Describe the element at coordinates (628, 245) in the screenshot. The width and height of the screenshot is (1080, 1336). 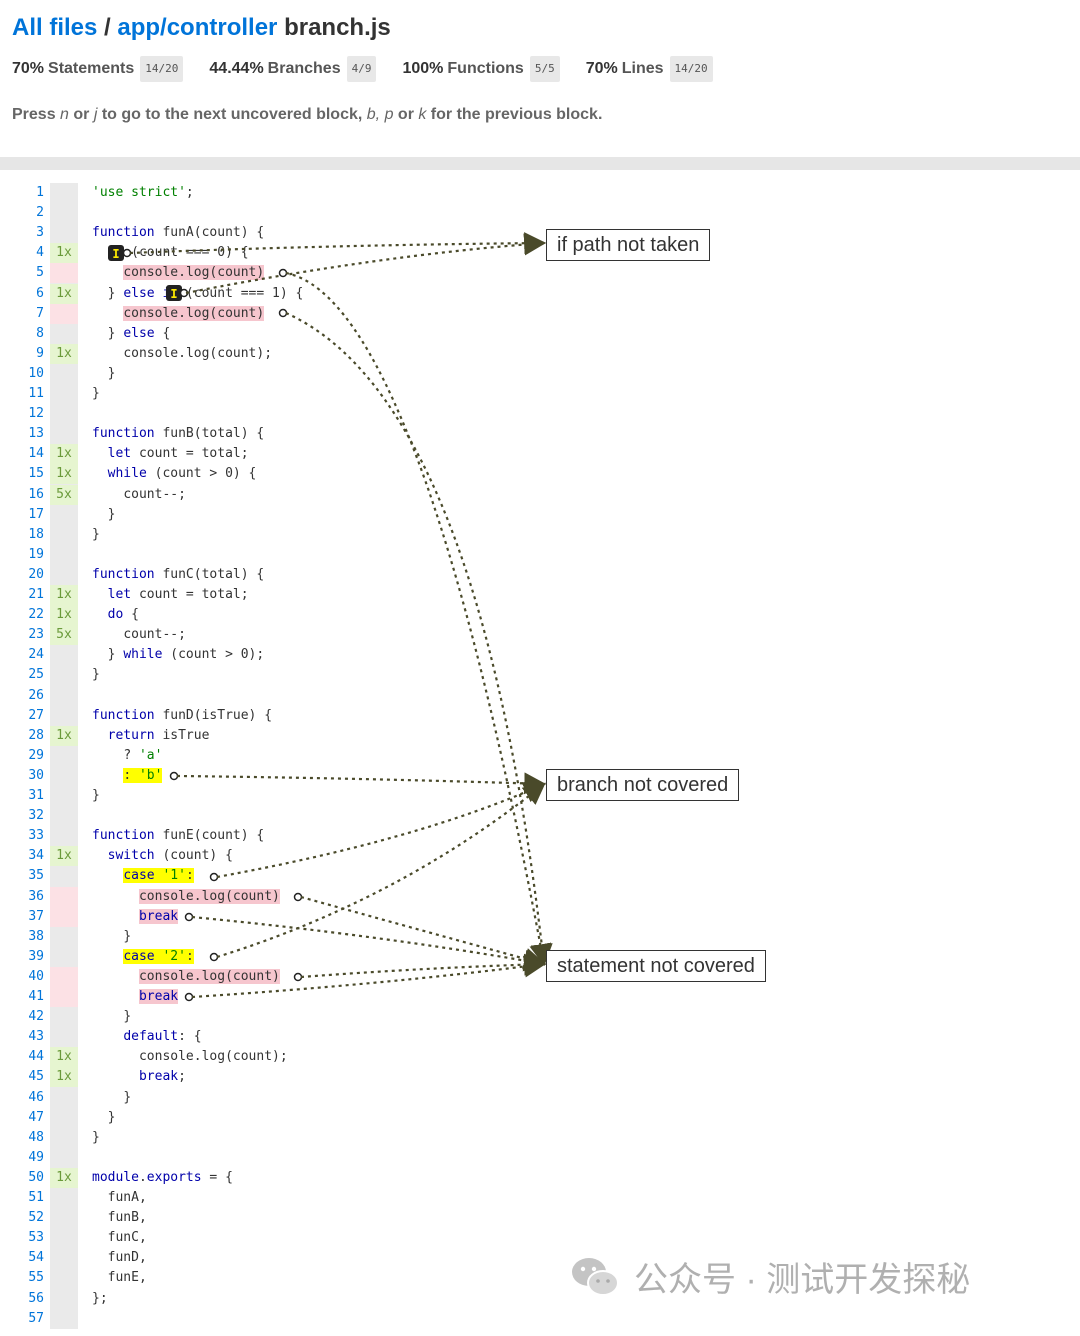
I see `legend-if-path-not-taken: if path not taken` at that location.